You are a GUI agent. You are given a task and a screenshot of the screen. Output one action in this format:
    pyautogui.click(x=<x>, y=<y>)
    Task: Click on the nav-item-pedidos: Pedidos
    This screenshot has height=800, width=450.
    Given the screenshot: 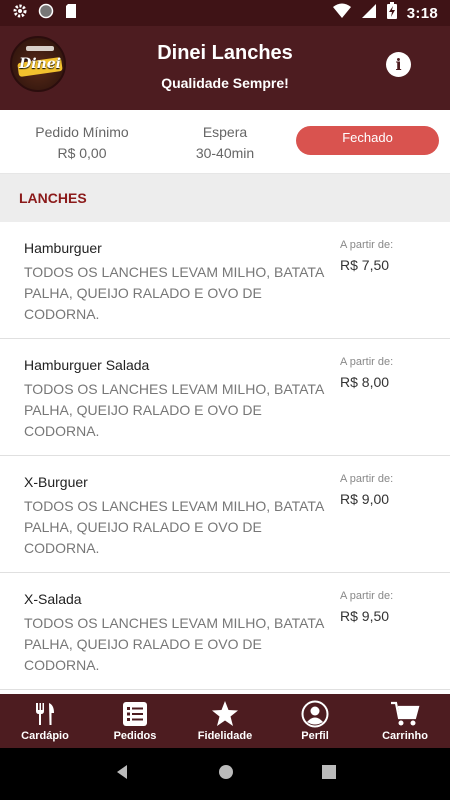 What is the action you would take?
    pyautogui.click(x=135, y=721)
    